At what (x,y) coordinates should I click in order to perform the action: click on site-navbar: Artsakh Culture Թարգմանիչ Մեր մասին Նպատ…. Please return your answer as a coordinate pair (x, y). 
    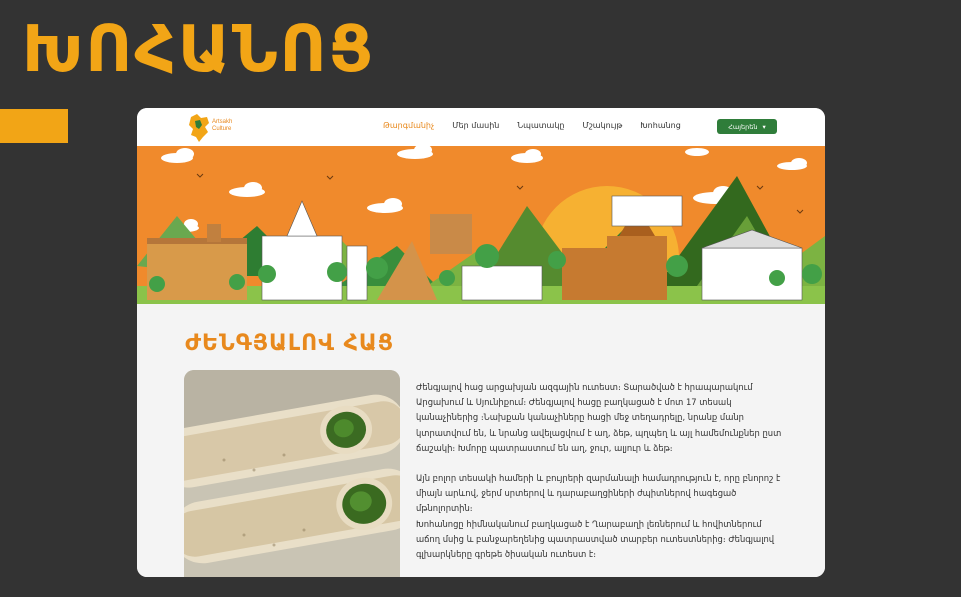
    Looking at the image, I should click on (481, 127).